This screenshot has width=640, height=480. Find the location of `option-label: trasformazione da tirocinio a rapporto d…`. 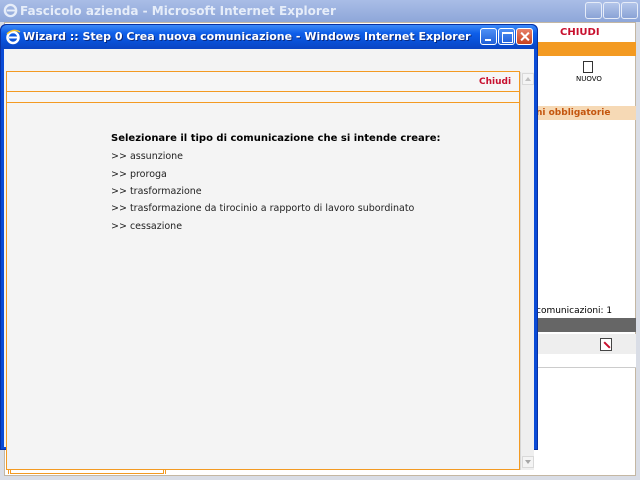

option-label: trasformazione da tirocinio a rapporto d… is located at coordinates (272, 208).